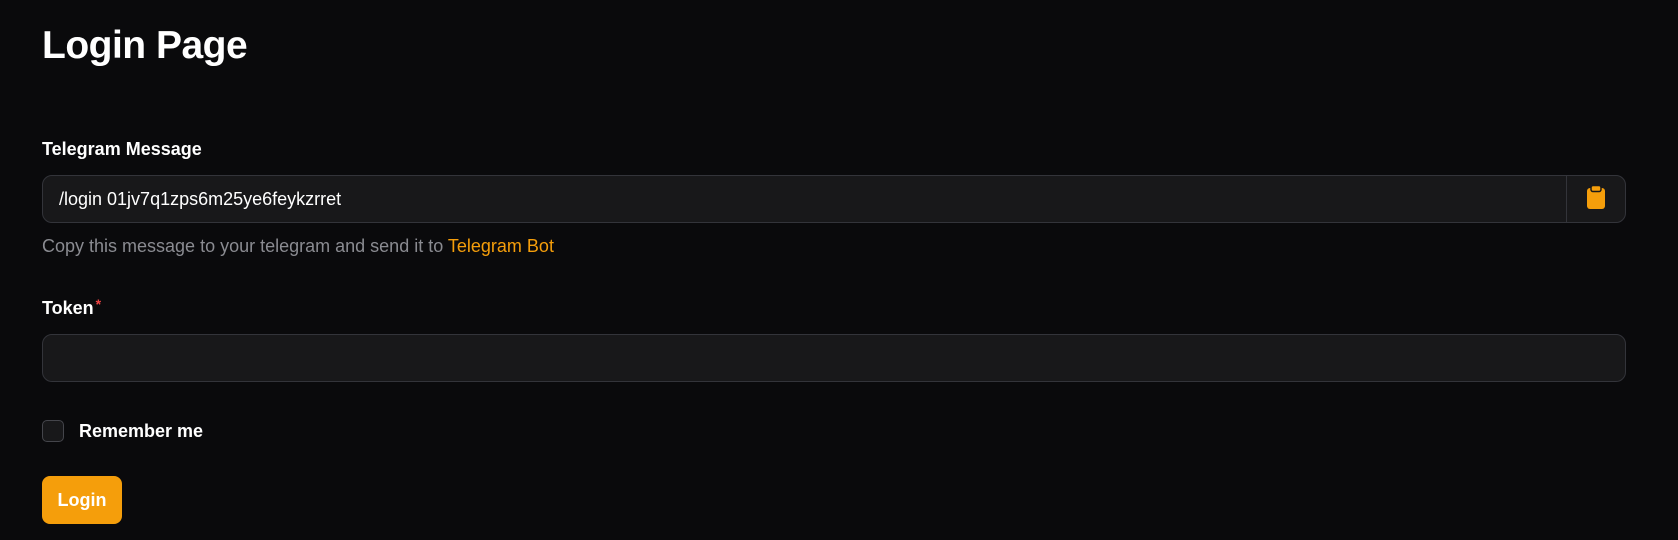 The width and height of the screenshot is (1678, 540). I want to click on telegram-message-field, so click(834, 199).